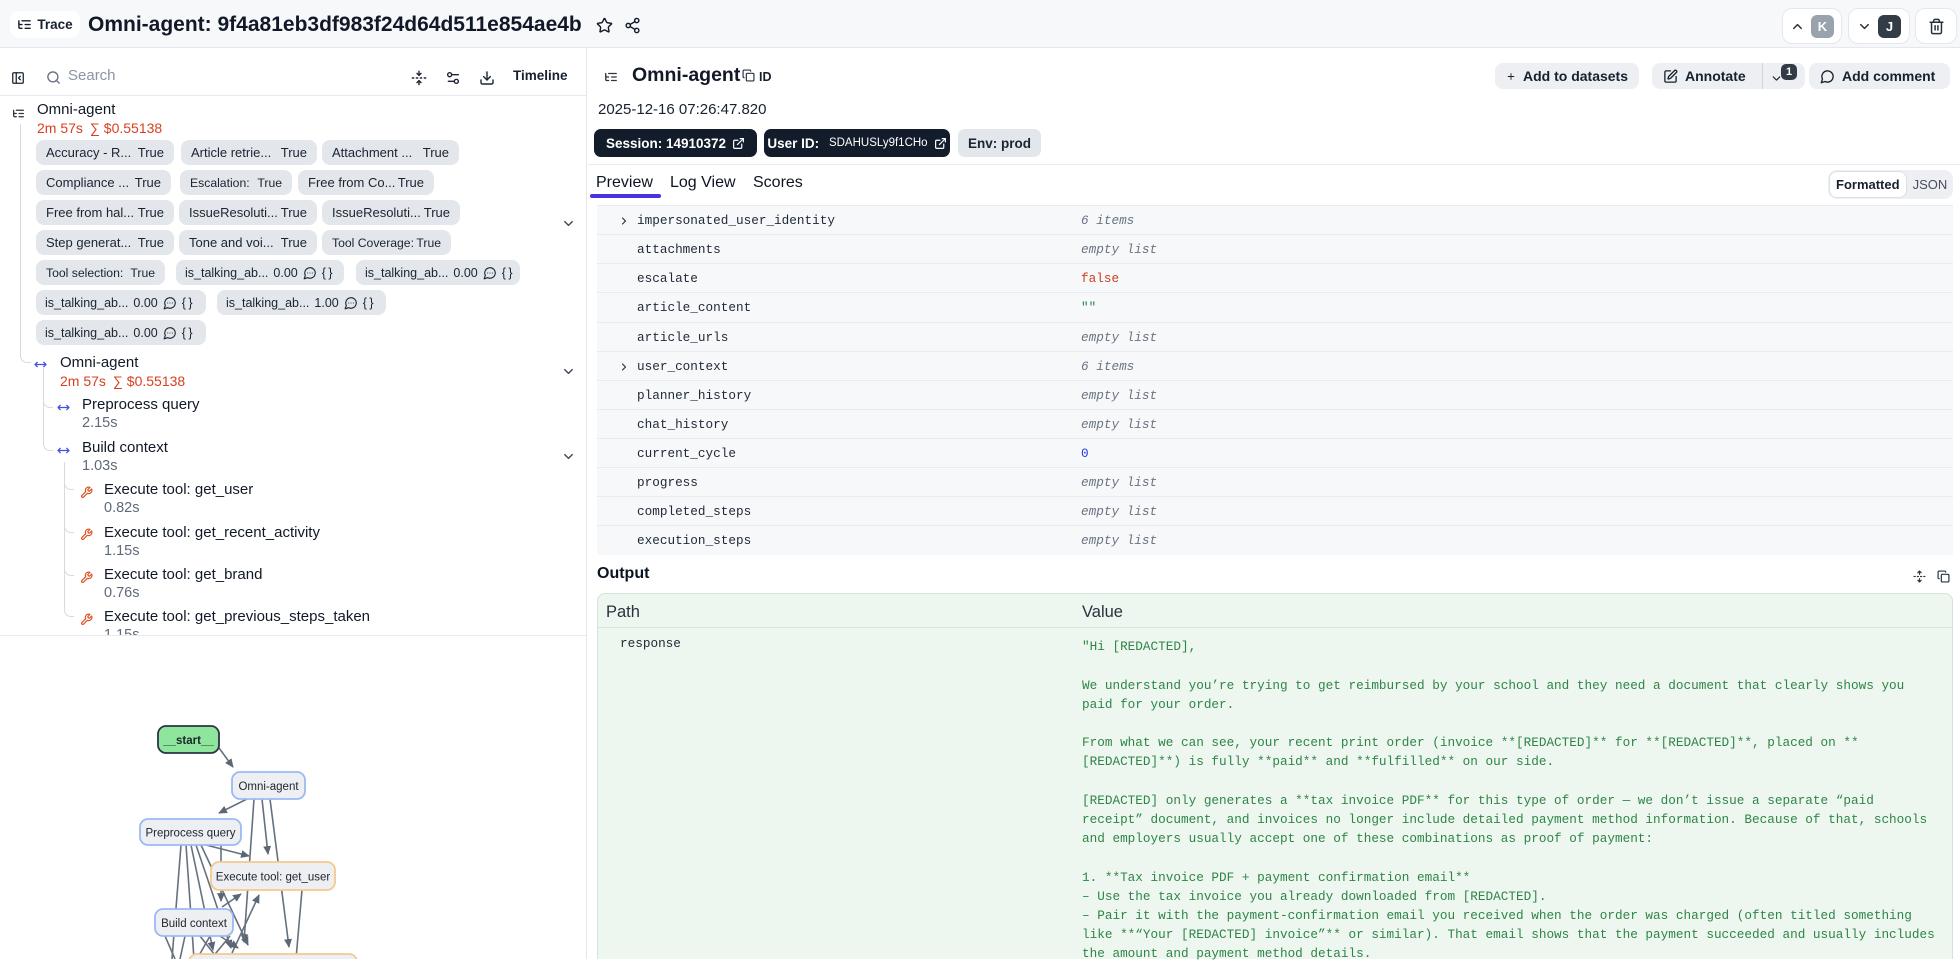 This screenshot has width=1960, height=964. Describe the element at coordinates (194, 924) in the screenshot. I see `svg-text: Build context` at that location.